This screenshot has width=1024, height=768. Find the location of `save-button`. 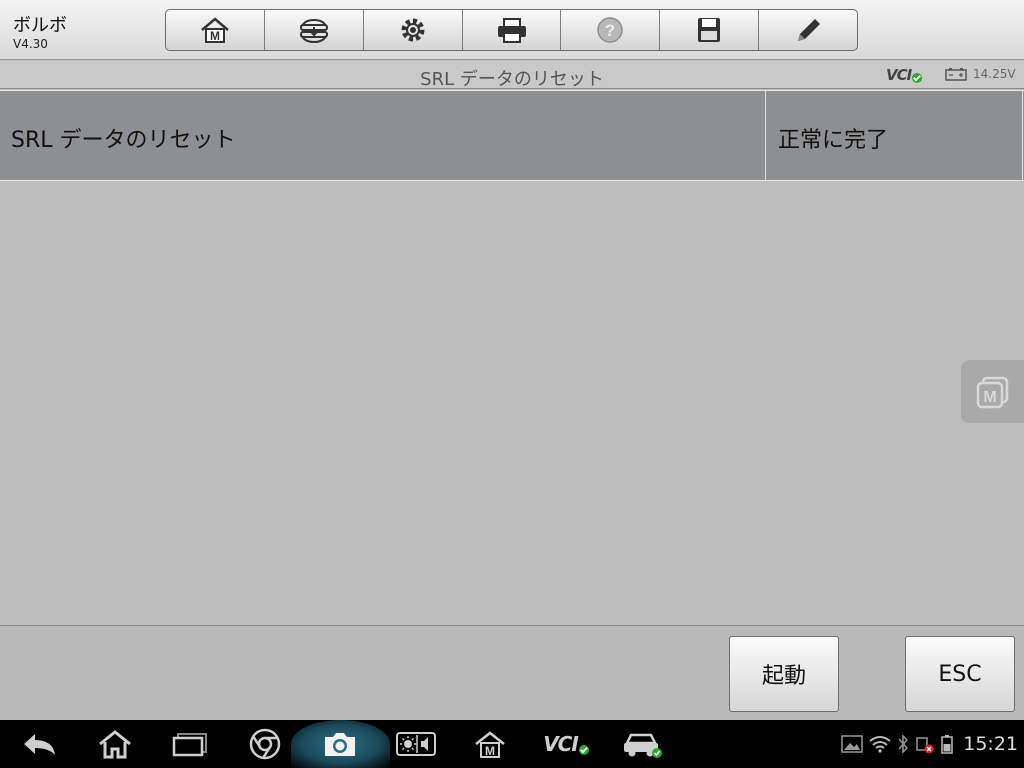

save-button is located at coordinates (710, 30).